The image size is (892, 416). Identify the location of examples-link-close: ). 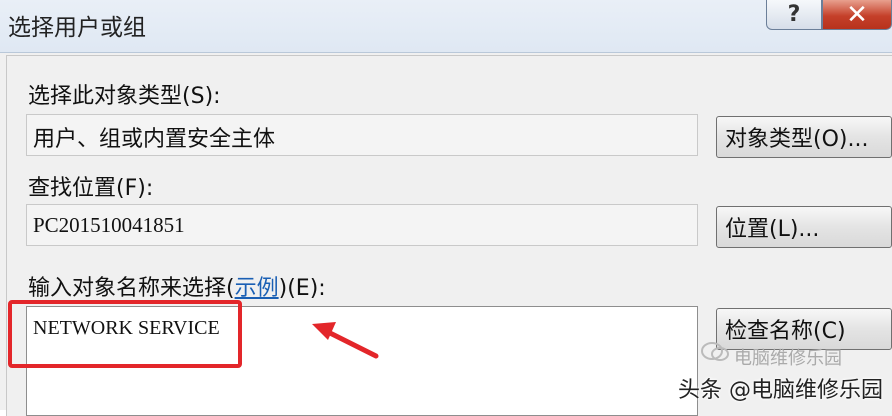
(283, 288).